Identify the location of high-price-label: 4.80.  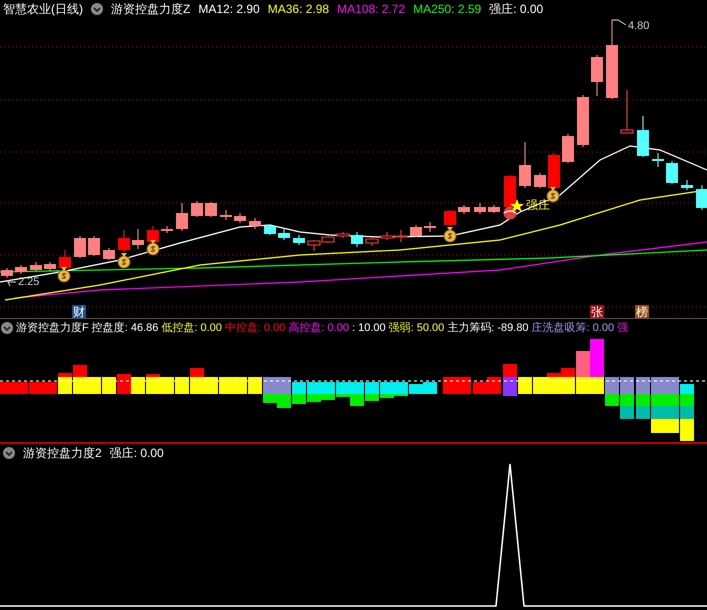
(639, 26).